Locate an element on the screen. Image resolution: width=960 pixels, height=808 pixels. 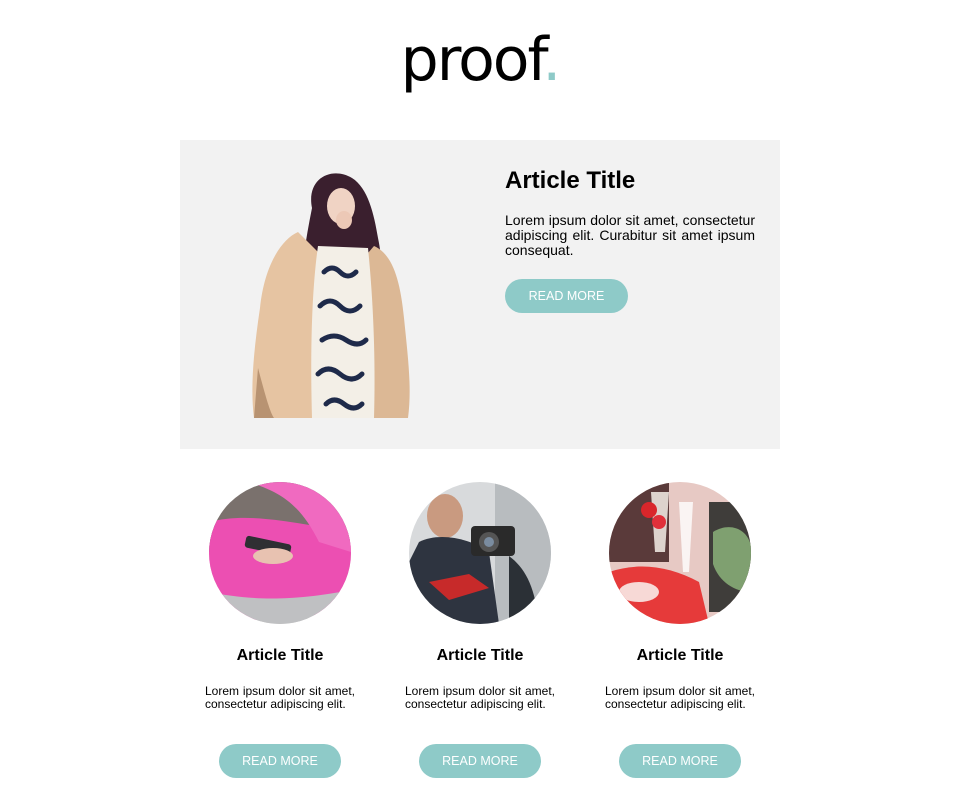
featured-article-title: Article Title is located at coordinates (570, 180).